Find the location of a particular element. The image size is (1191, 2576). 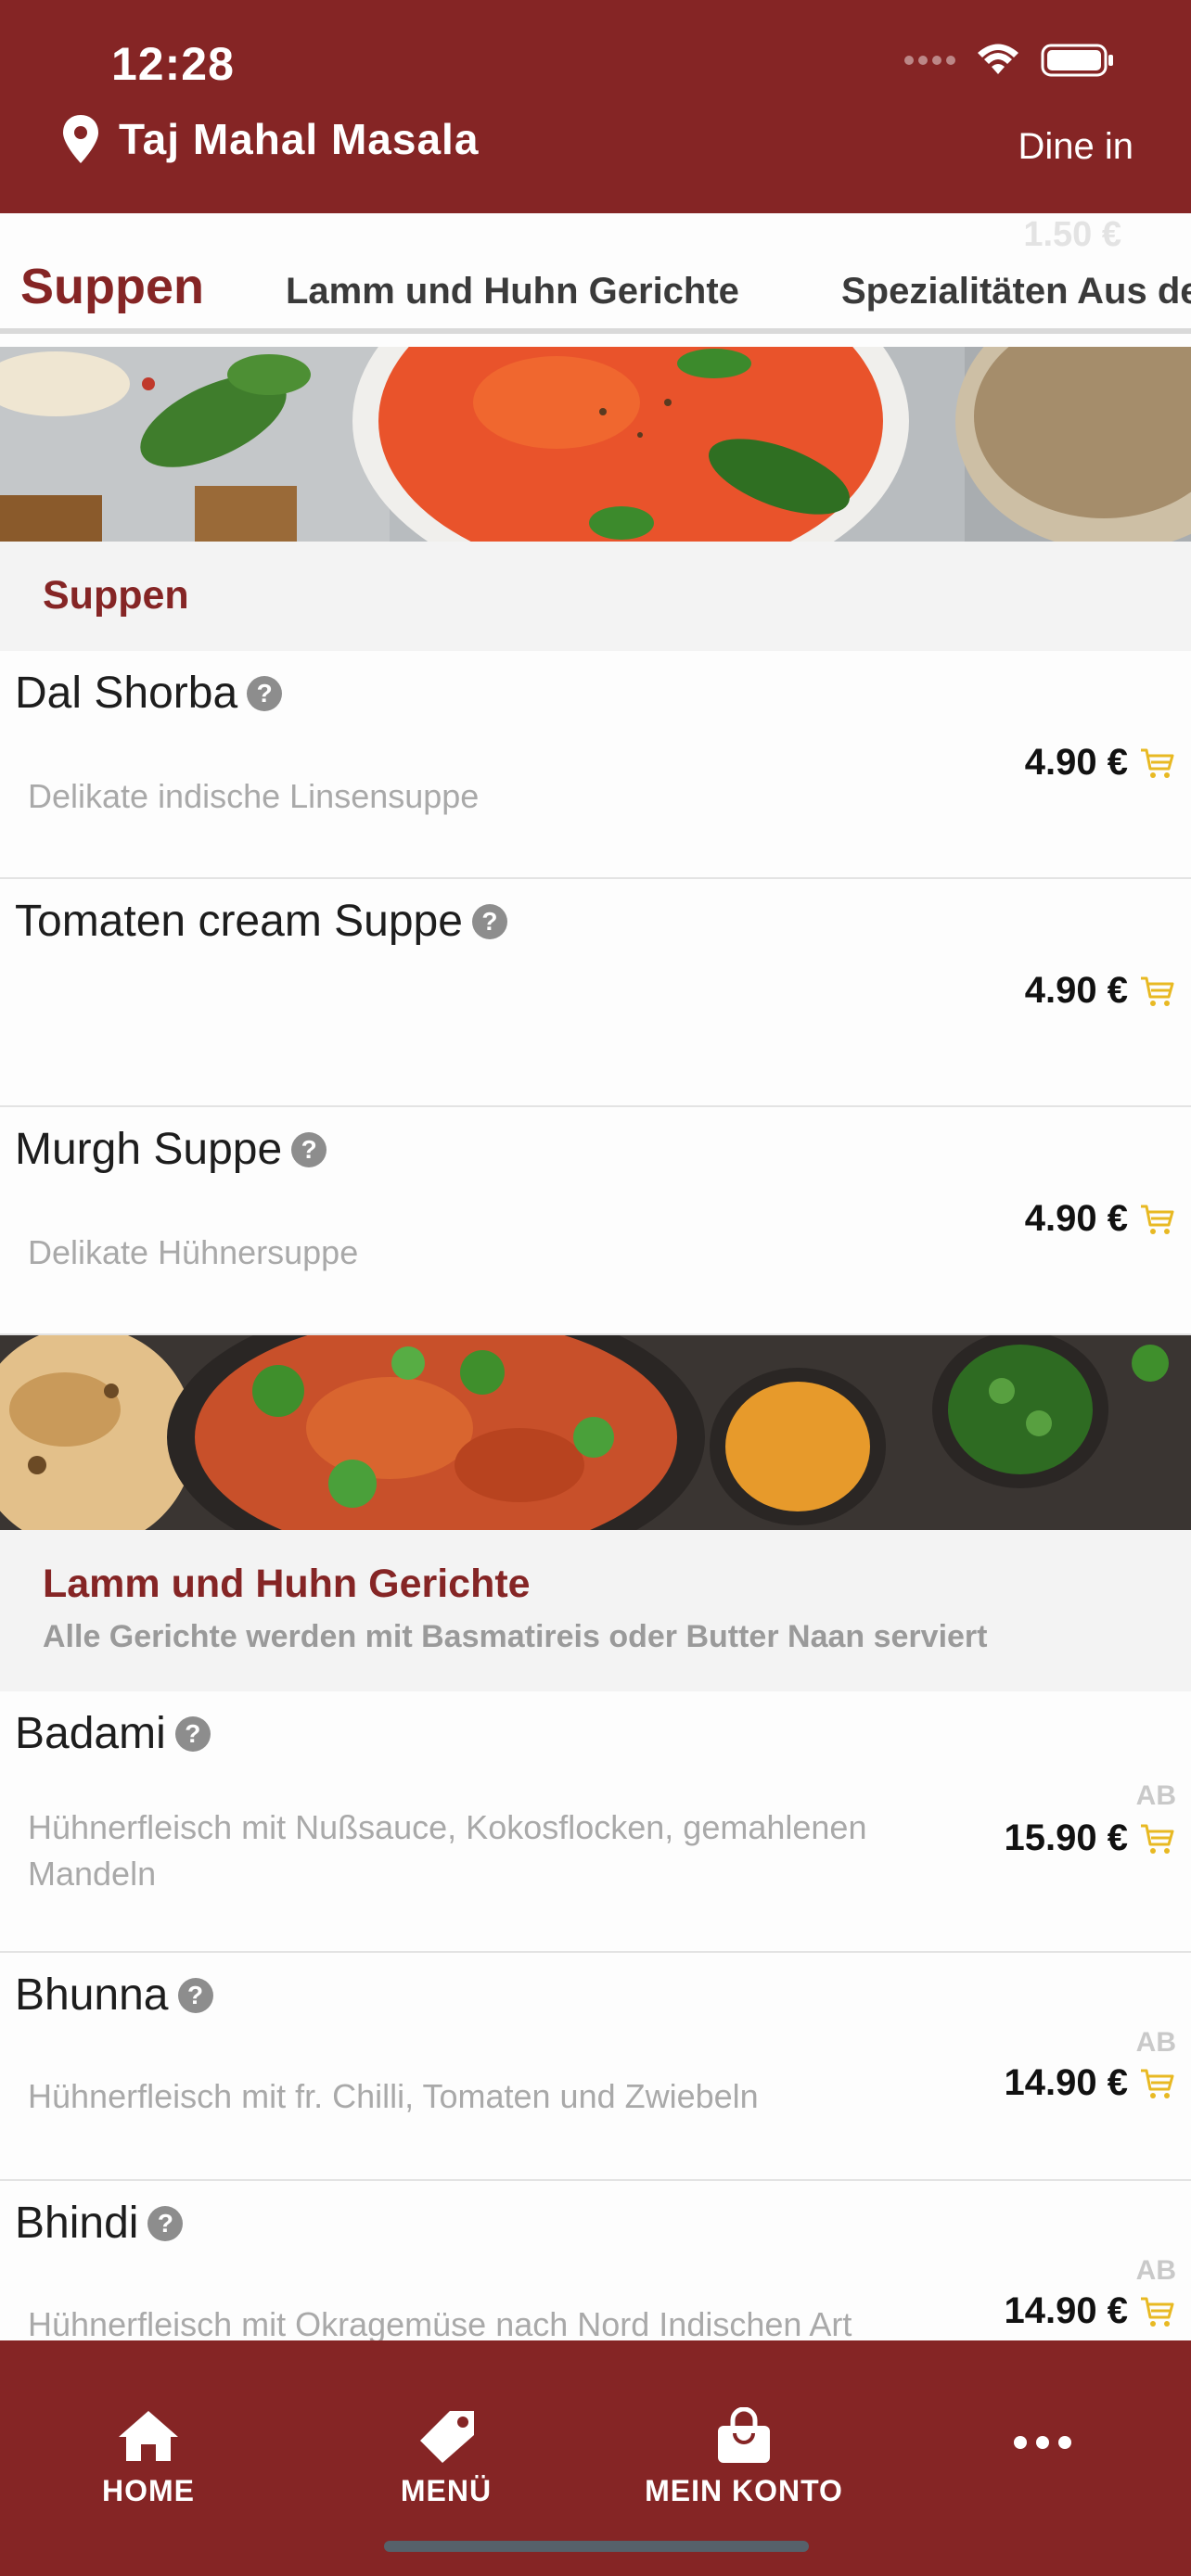

menu-item: Tomaten cream Suppe? 4.90 € is located at coordinates (595, 993).